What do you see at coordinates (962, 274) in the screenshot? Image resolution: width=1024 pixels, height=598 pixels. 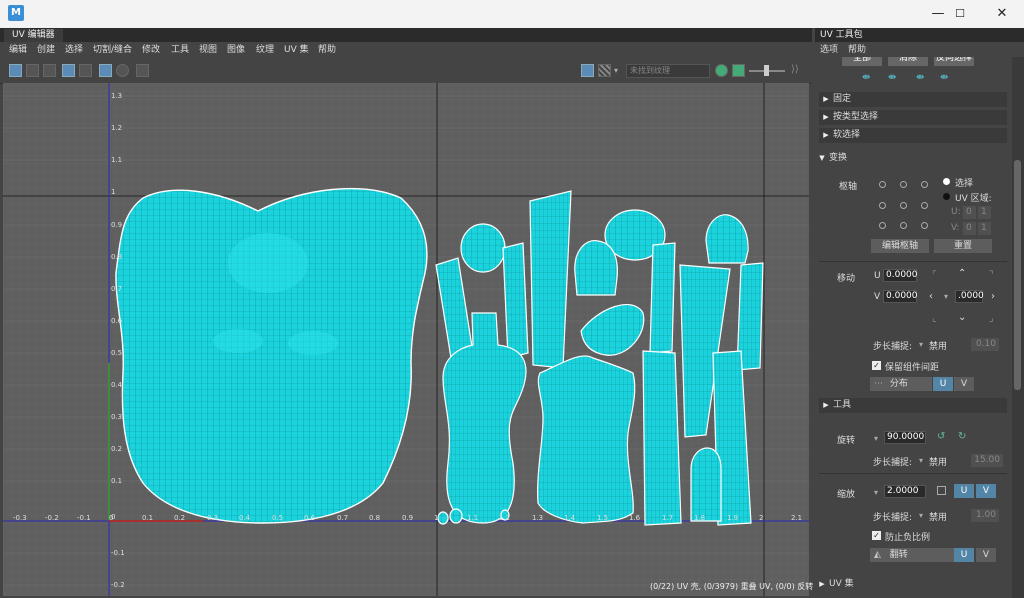 I see `move-up-icon: ⌃` at bounding box center [962, 274].